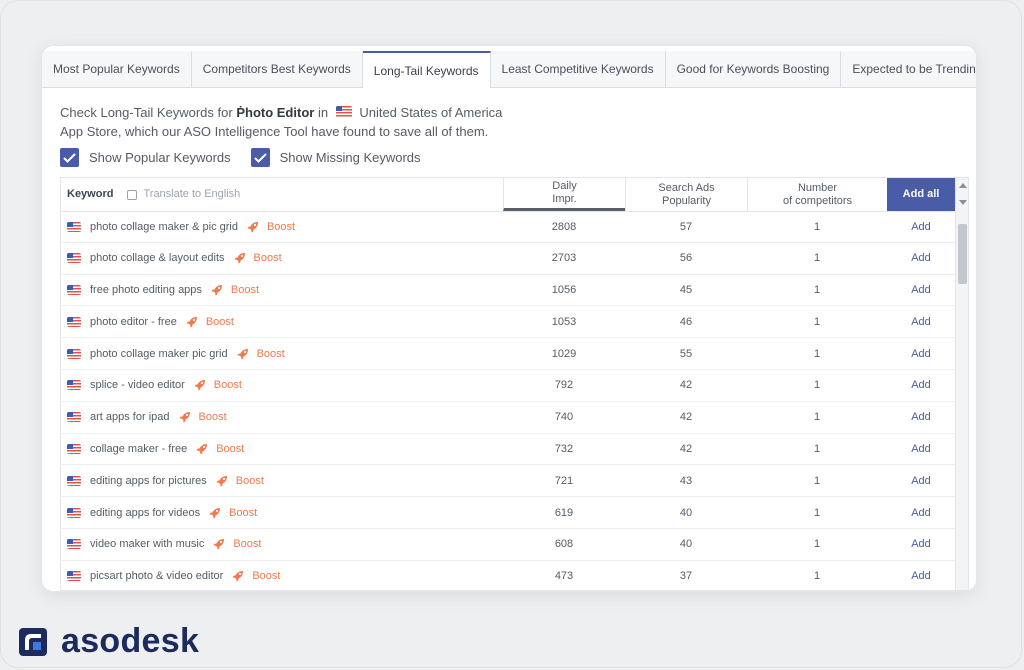 This screenshot has height=670, width=1024. Describe the element at coordinates (686, 258) in the screenshot. I see `popularity-cell: 56` at that location.